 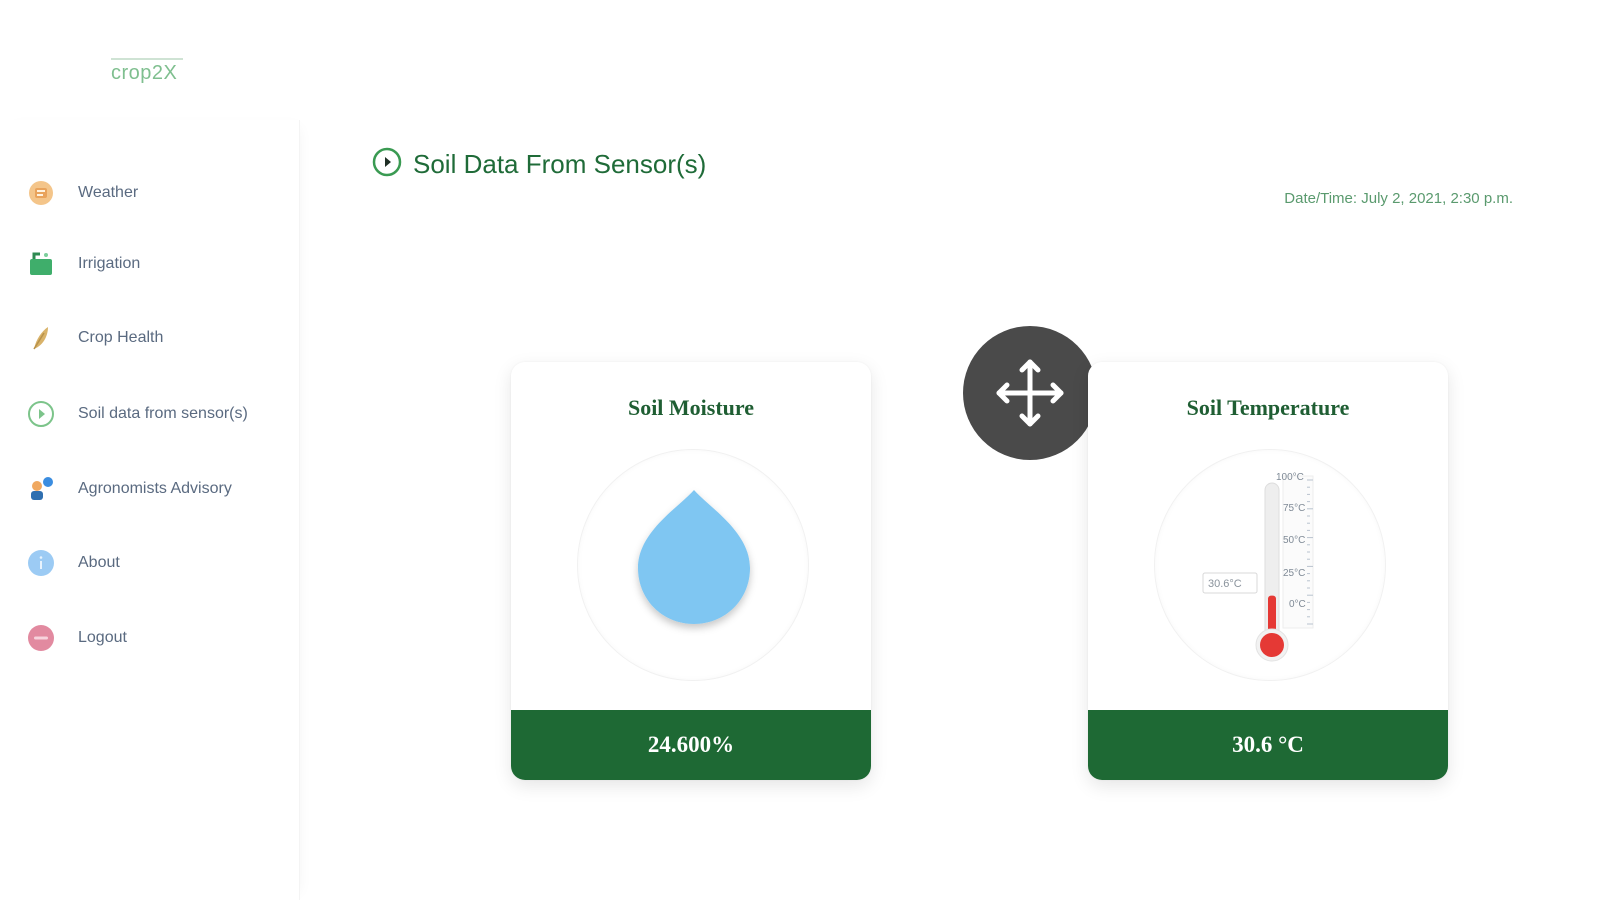 What do you see at coordinates (1294, 573) in the screenshot?
I see `scale-label-25: 25°C` at bounding box center [1294, 573].